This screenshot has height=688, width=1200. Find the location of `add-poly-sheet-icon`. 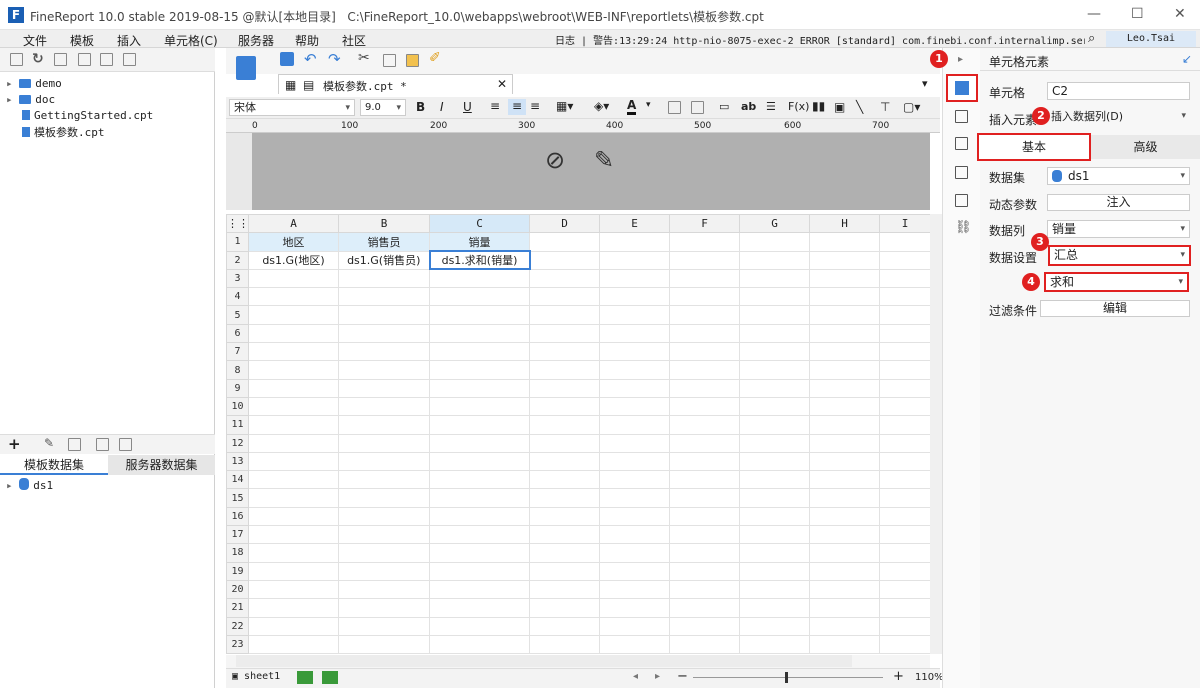

add-poly-sheet-icon is located at coordinates (330, 677).